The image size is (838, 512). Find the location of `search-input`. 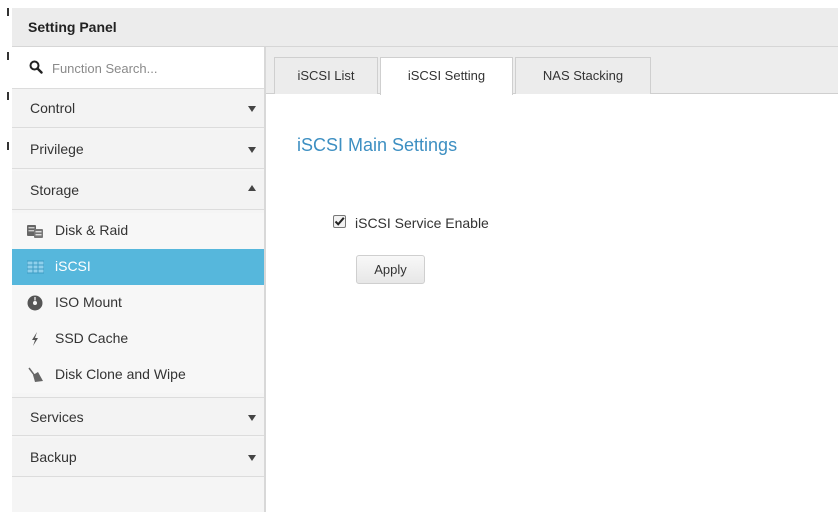

search-input is located at coordinates (152, 68).